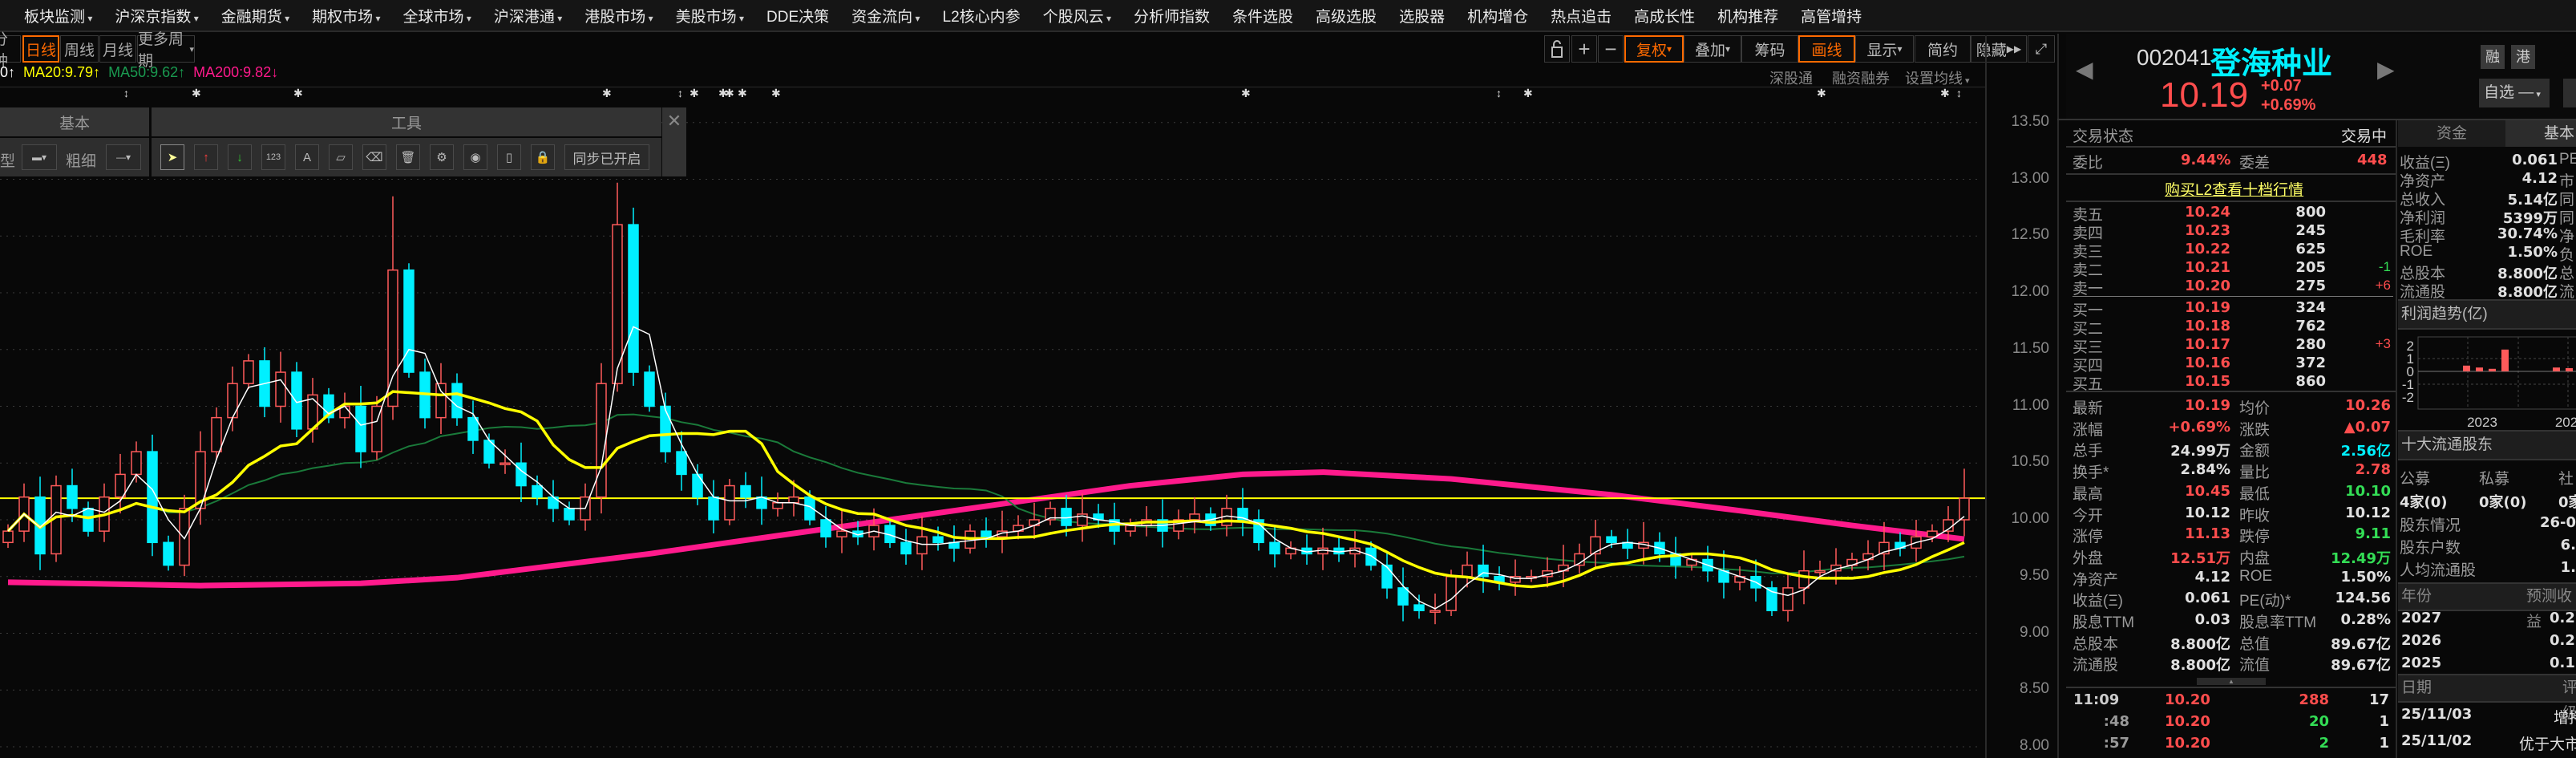 Image resolution: width=2576 pixels, height=758 pixels. What do you see at coordinates (2193, 381) in the screenshot?
I see `bid-level-price: 10.15` at bounding box center [2193, 381].